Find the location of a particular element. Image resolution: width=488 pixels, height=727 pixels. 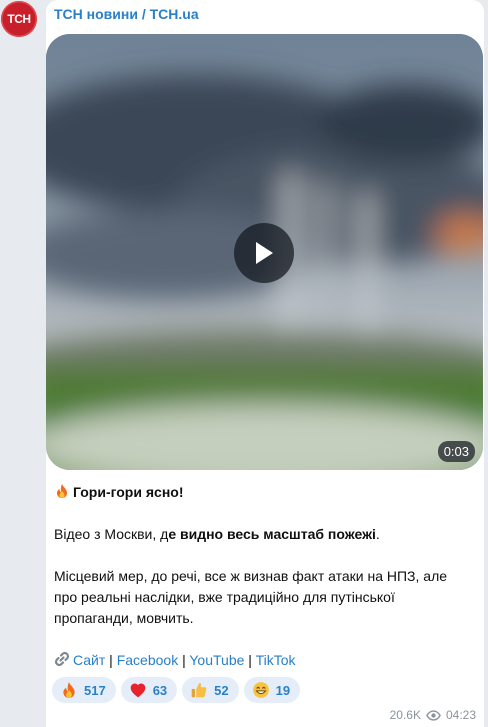

play-button is located at coordinates (264, 253).